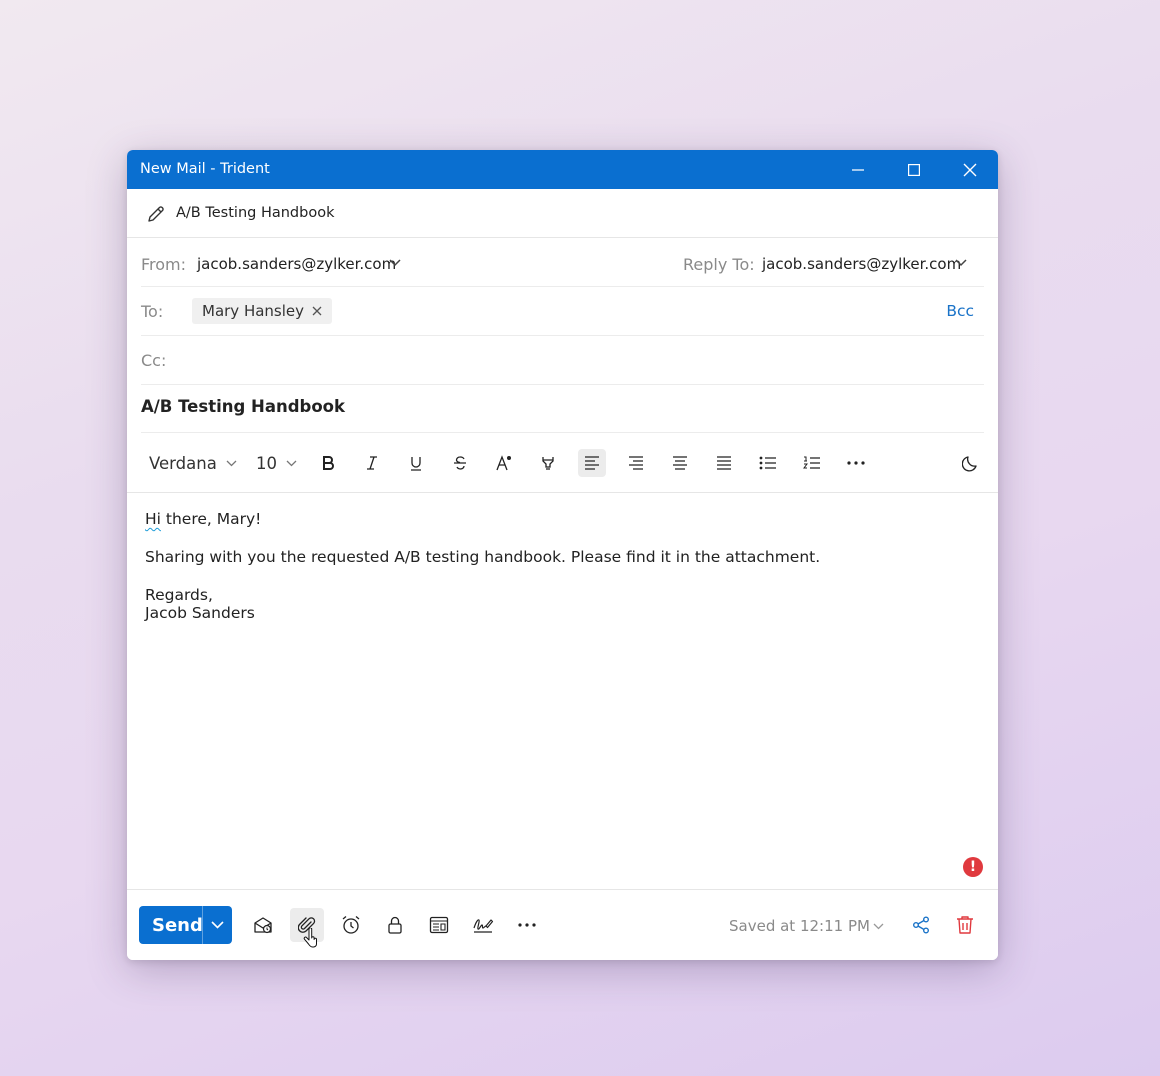 This screenshot has width=1160, height=1076. What do you see at coordinates (177, 925) in the screenshot?
I see `send-label: Send` at bounding box center [177, 925].